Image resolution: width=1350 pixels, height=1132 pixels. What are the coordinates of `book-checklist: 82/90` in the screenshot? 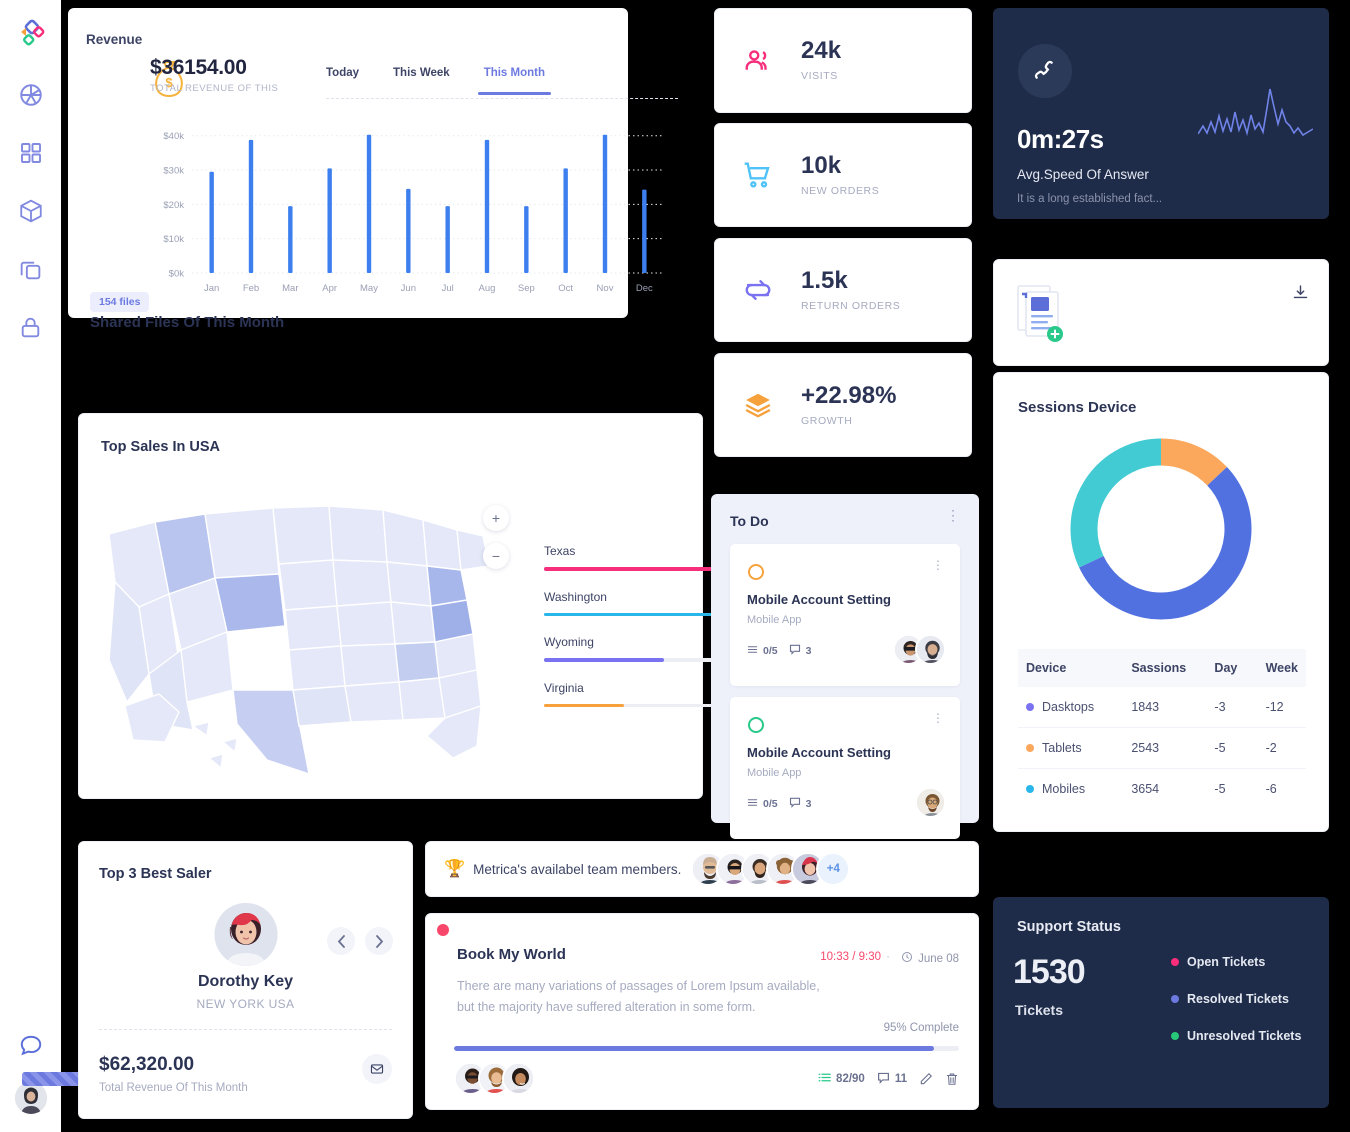 It's located at (841, 1079).